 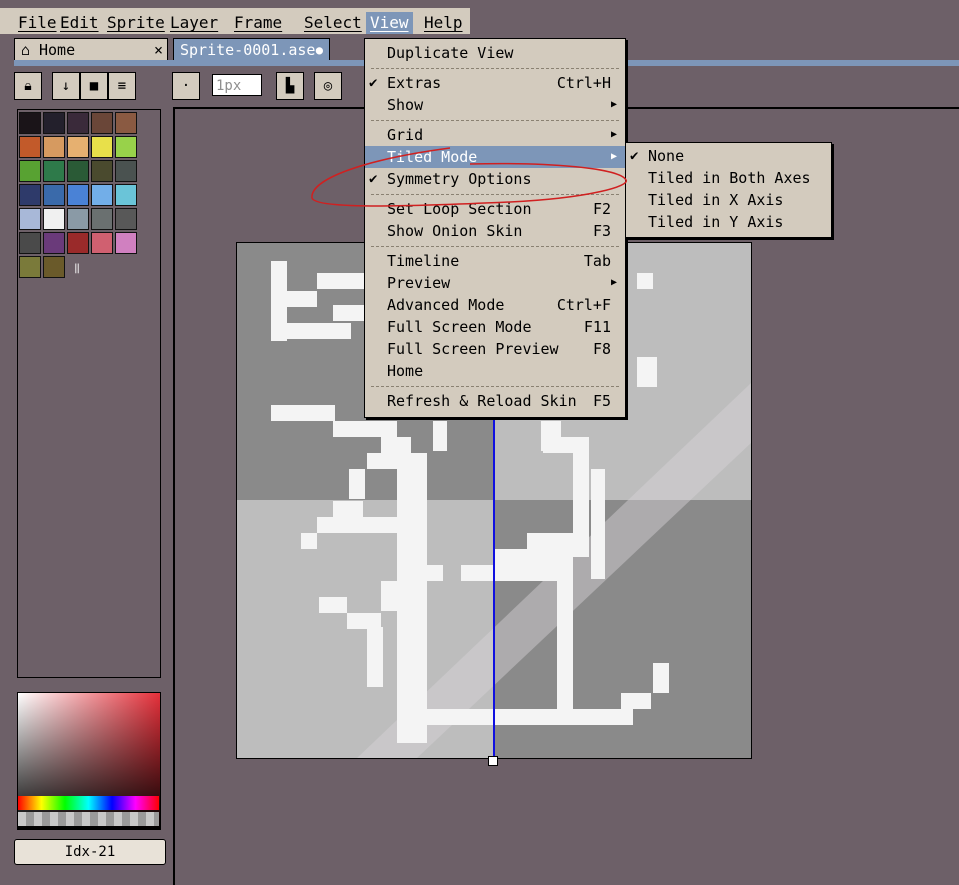 What do you see at coordinates (495, 371) in the screenshot?
I see `menu-item-home: Home` at bounding box center [495, 371].